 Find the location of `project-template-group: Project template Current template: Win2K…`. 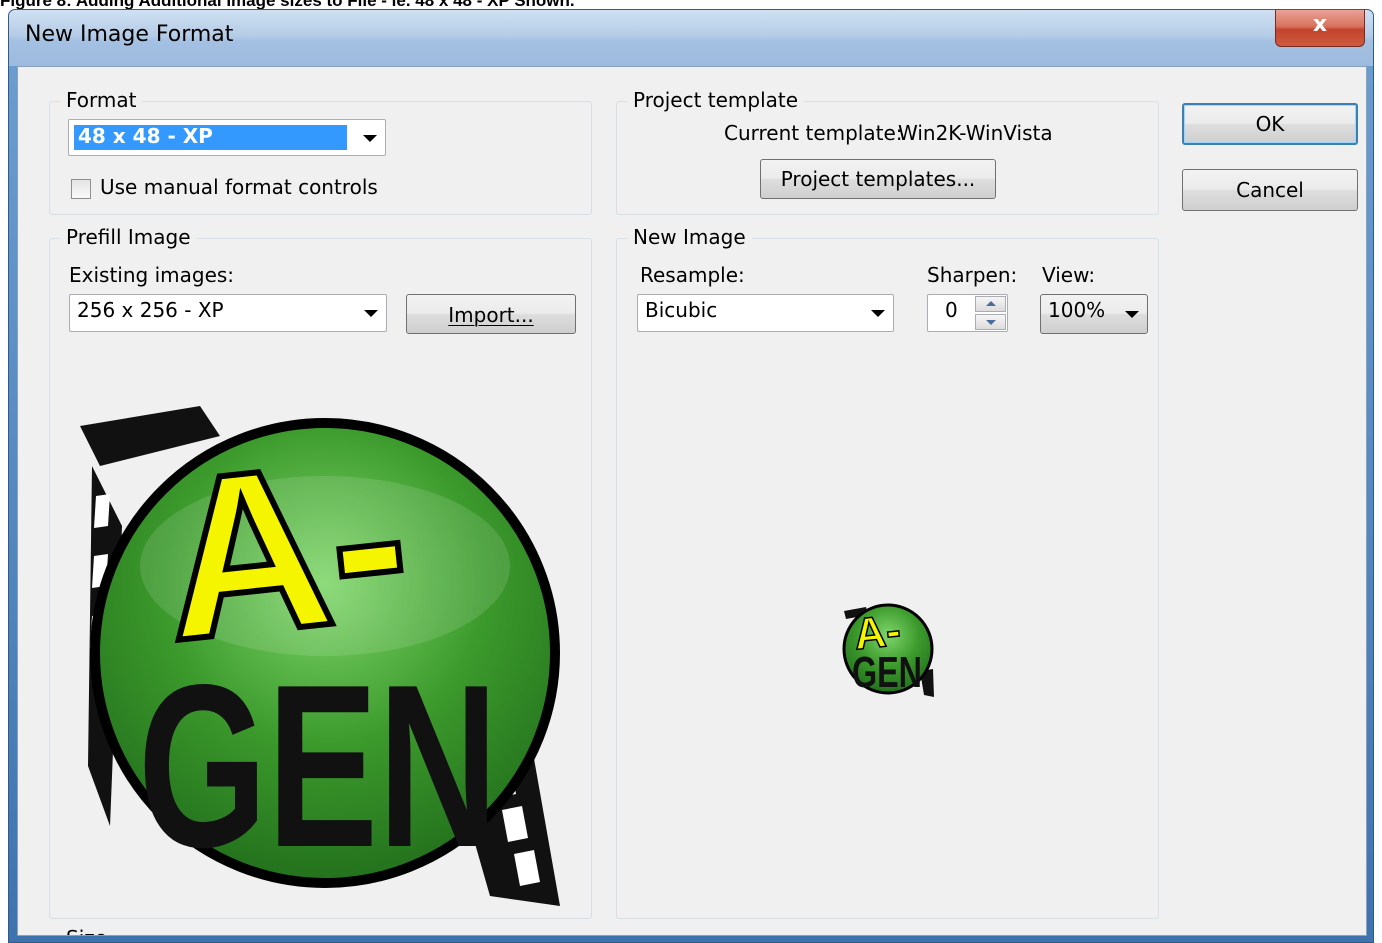

project-template-group: Project template Current template: Win2K… is located at coordinates (887, 151).